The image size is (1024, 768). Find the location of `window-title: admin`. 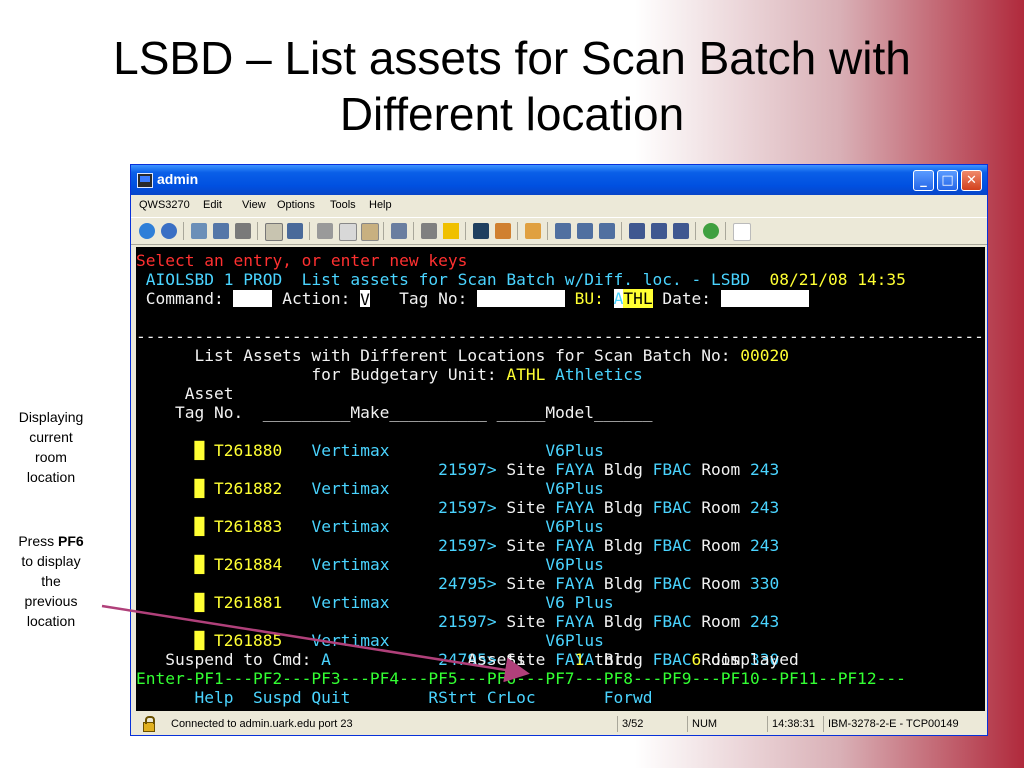

window-title: admin is located at coordinates (178, 179).